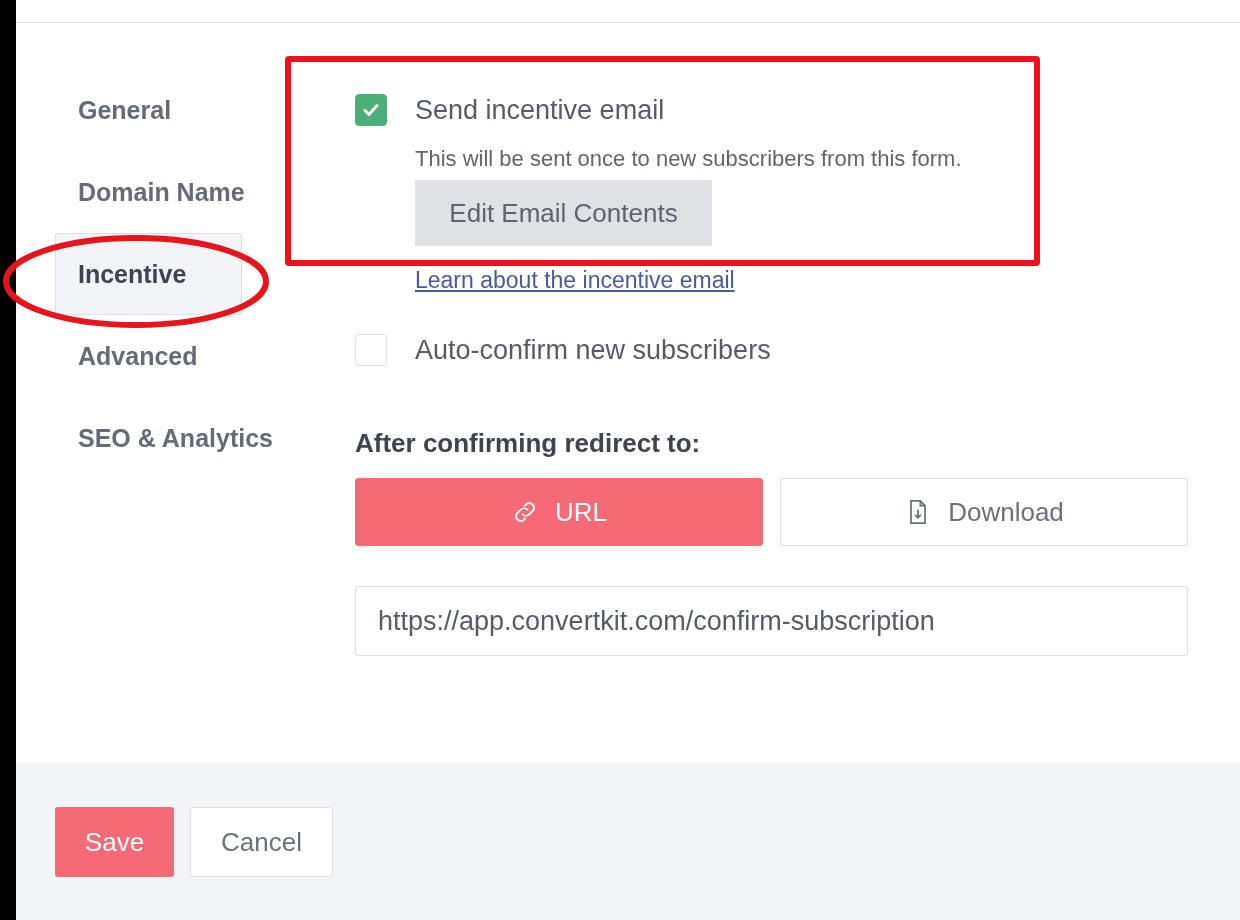 The width and height of the screenshot is (1240, 920). Describe the element at coordinates (148, 356) in the screenshot. I see `nav-item: Advanced` at that location.